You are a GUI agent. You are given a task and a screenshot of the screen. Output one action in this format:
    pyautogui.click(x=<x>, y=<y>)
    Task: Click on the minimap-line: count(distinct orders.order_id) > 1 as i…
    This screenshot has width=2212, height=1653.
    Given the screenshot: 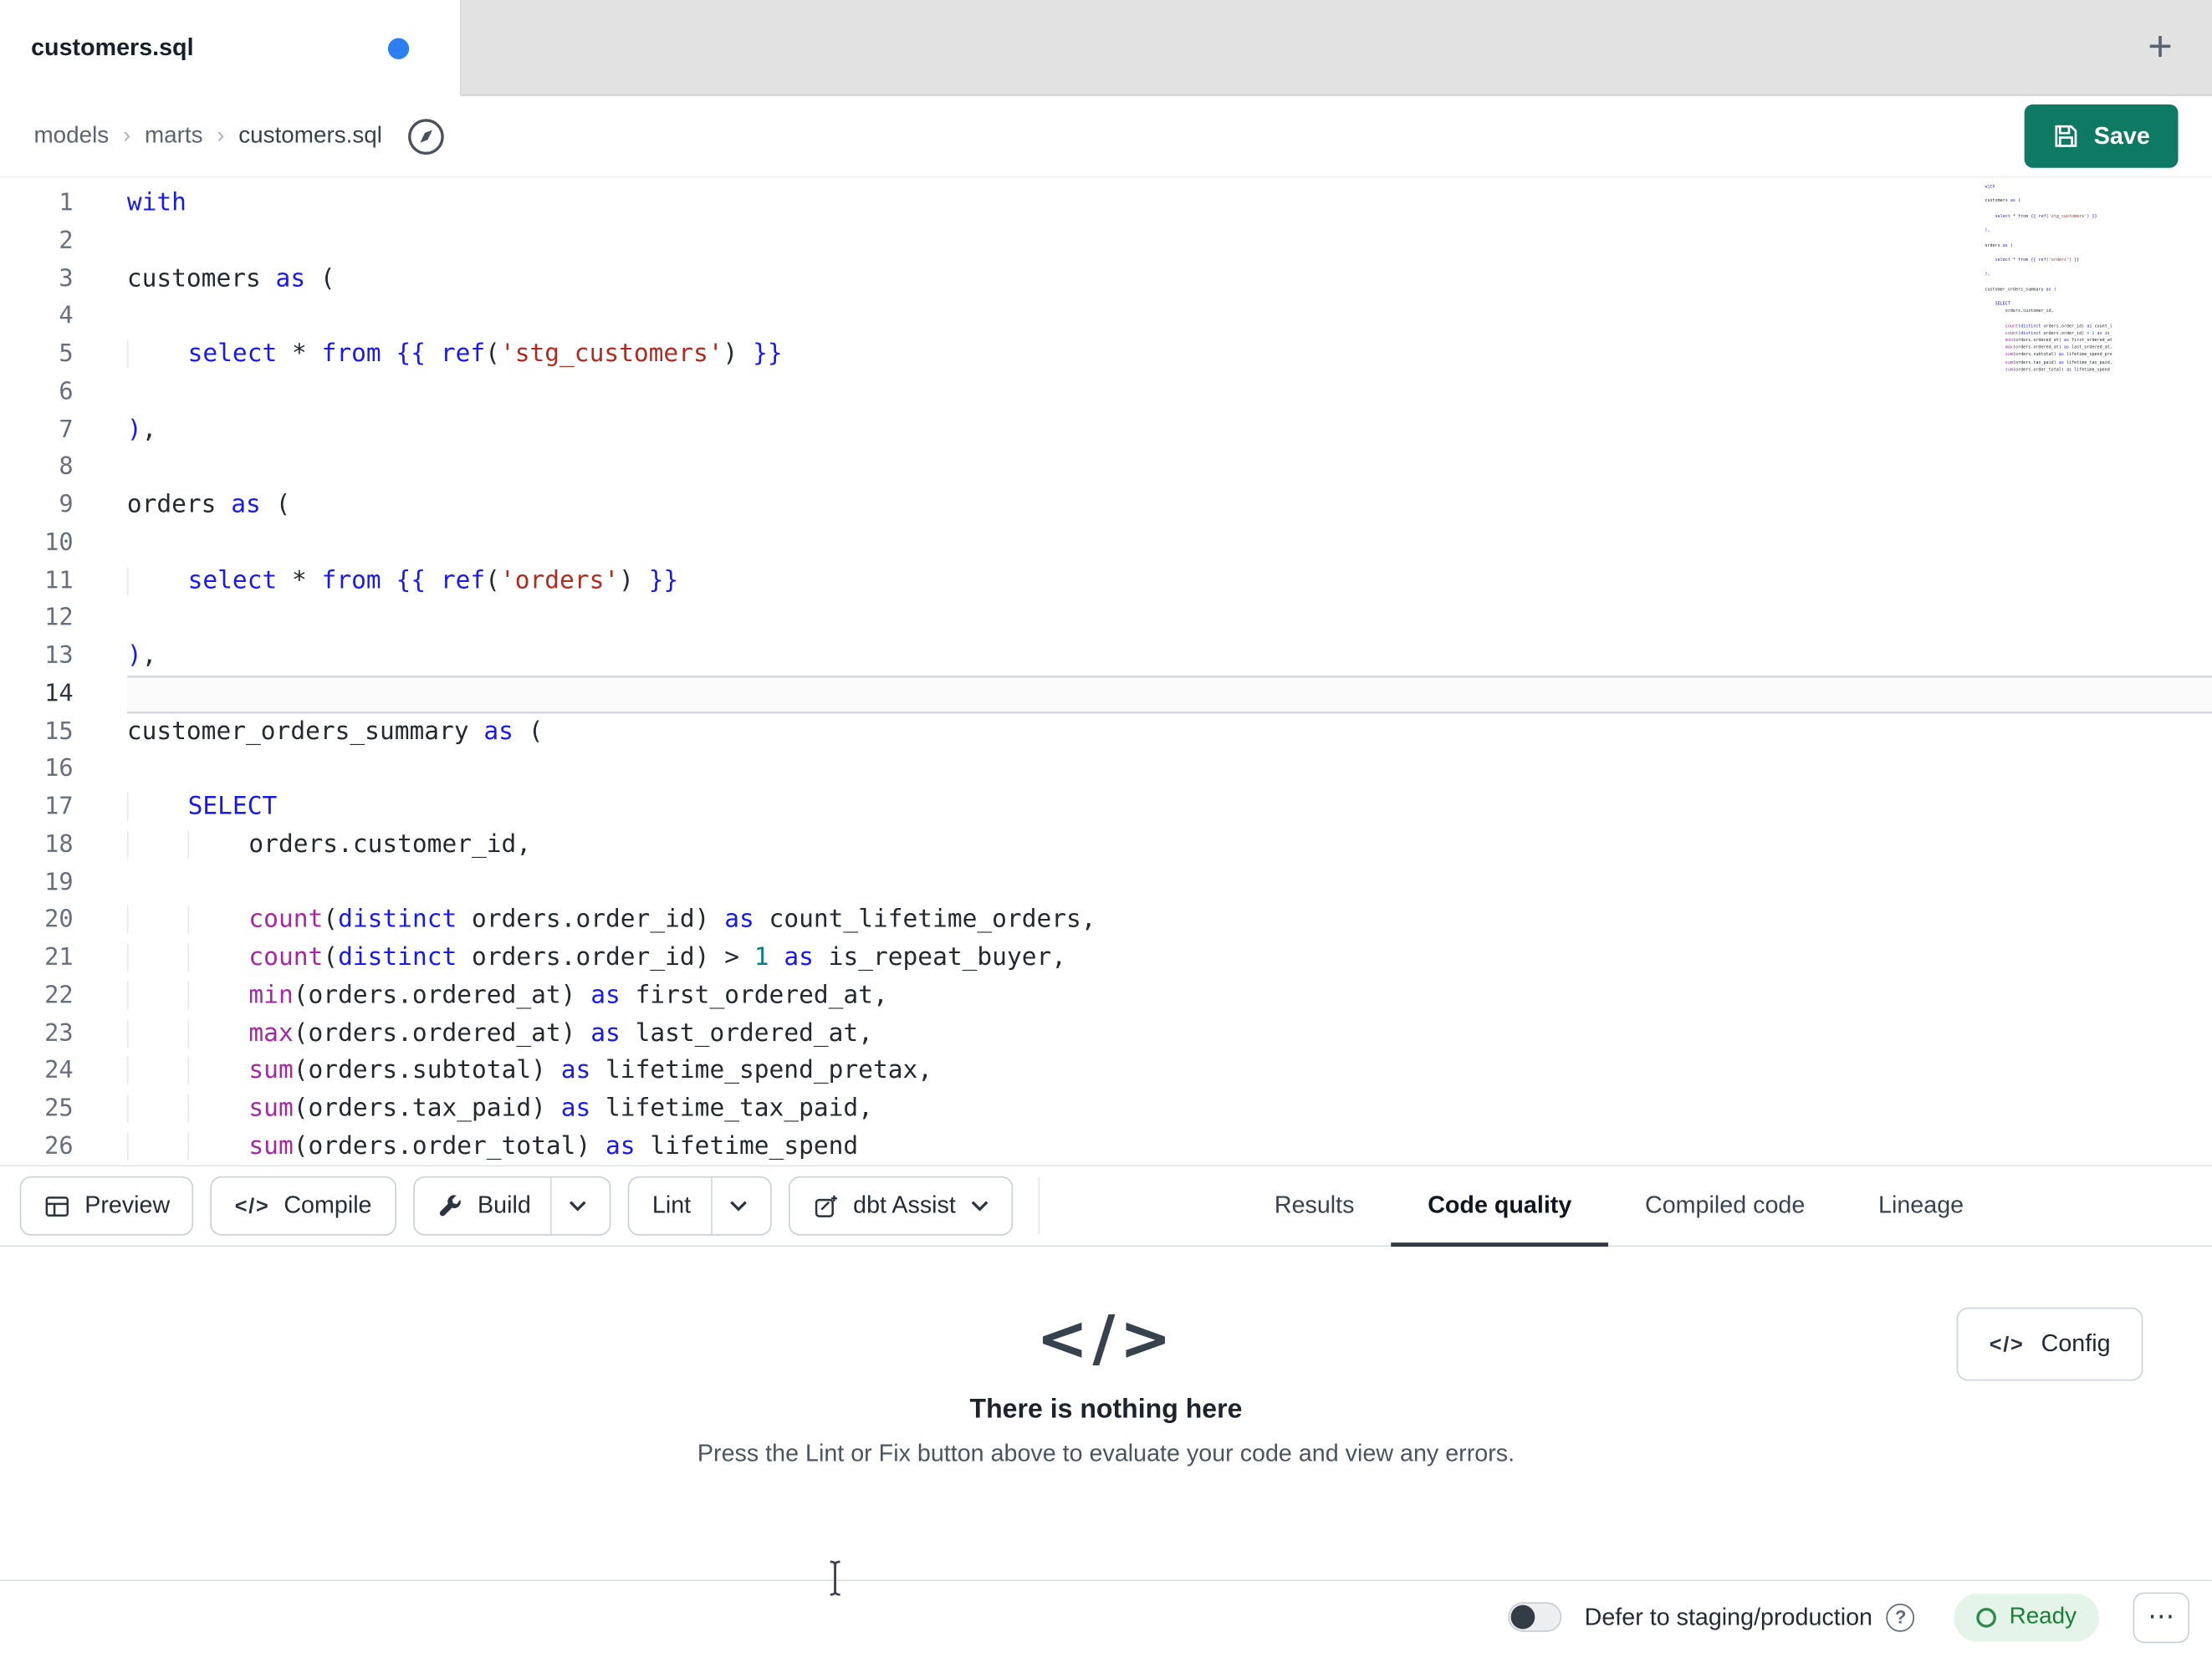 What is the action you would take?
    pyautogui.click(x=2059, y=332)
    